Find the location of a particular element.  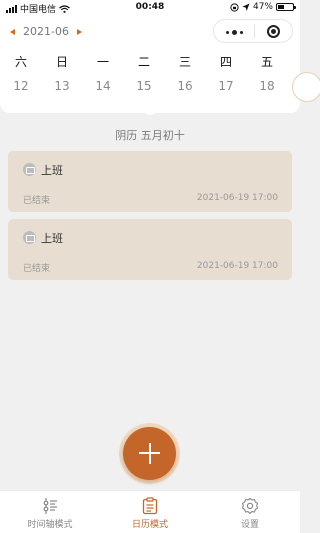

settings-icon is located at coordinates (250, 505).